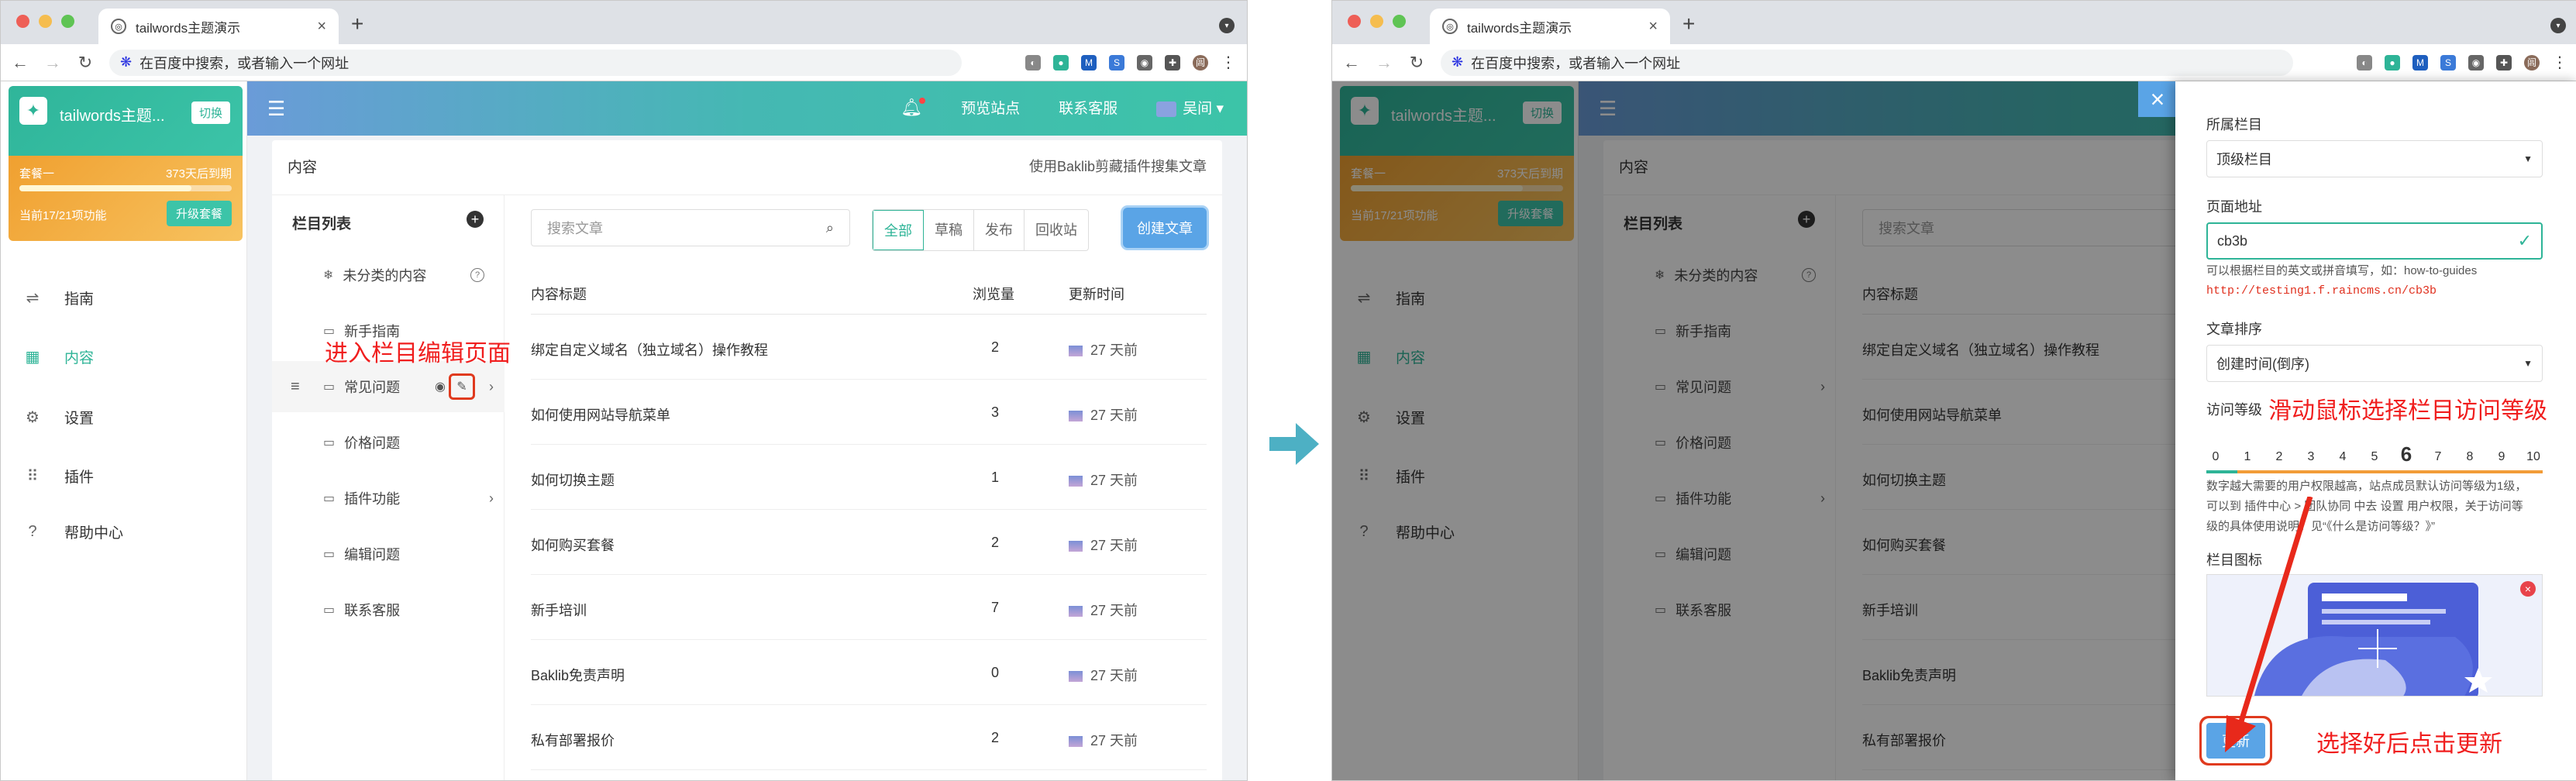  Describe the element at coordinates (2406, 454) in the screenshot. I see `level-tick: 6` at that location.